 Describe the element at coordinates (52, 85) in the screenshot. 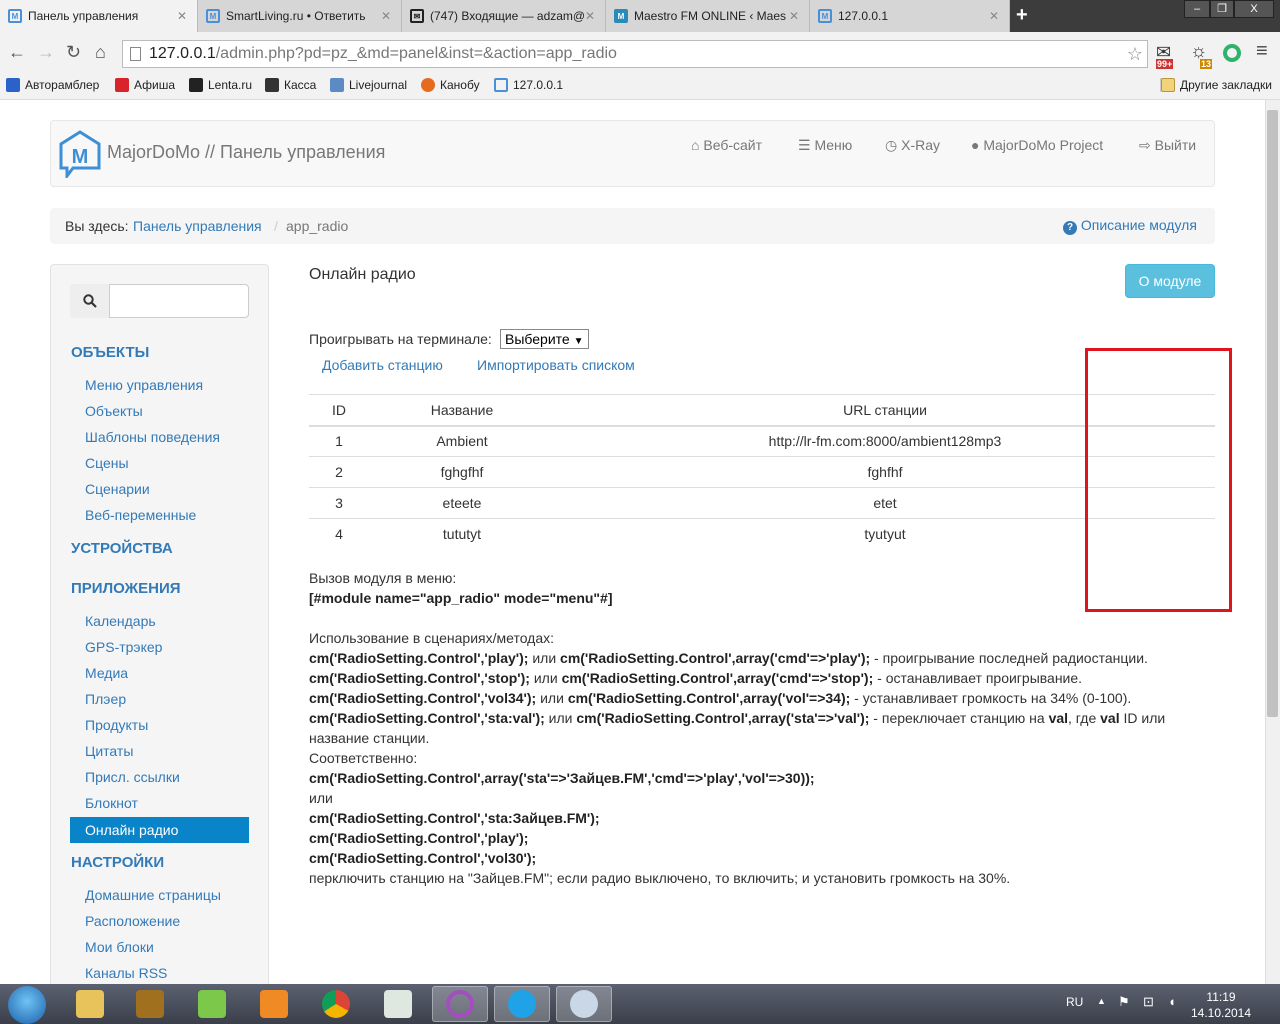

I see `bookmark-avtorambler: Авторамблер` at that location.